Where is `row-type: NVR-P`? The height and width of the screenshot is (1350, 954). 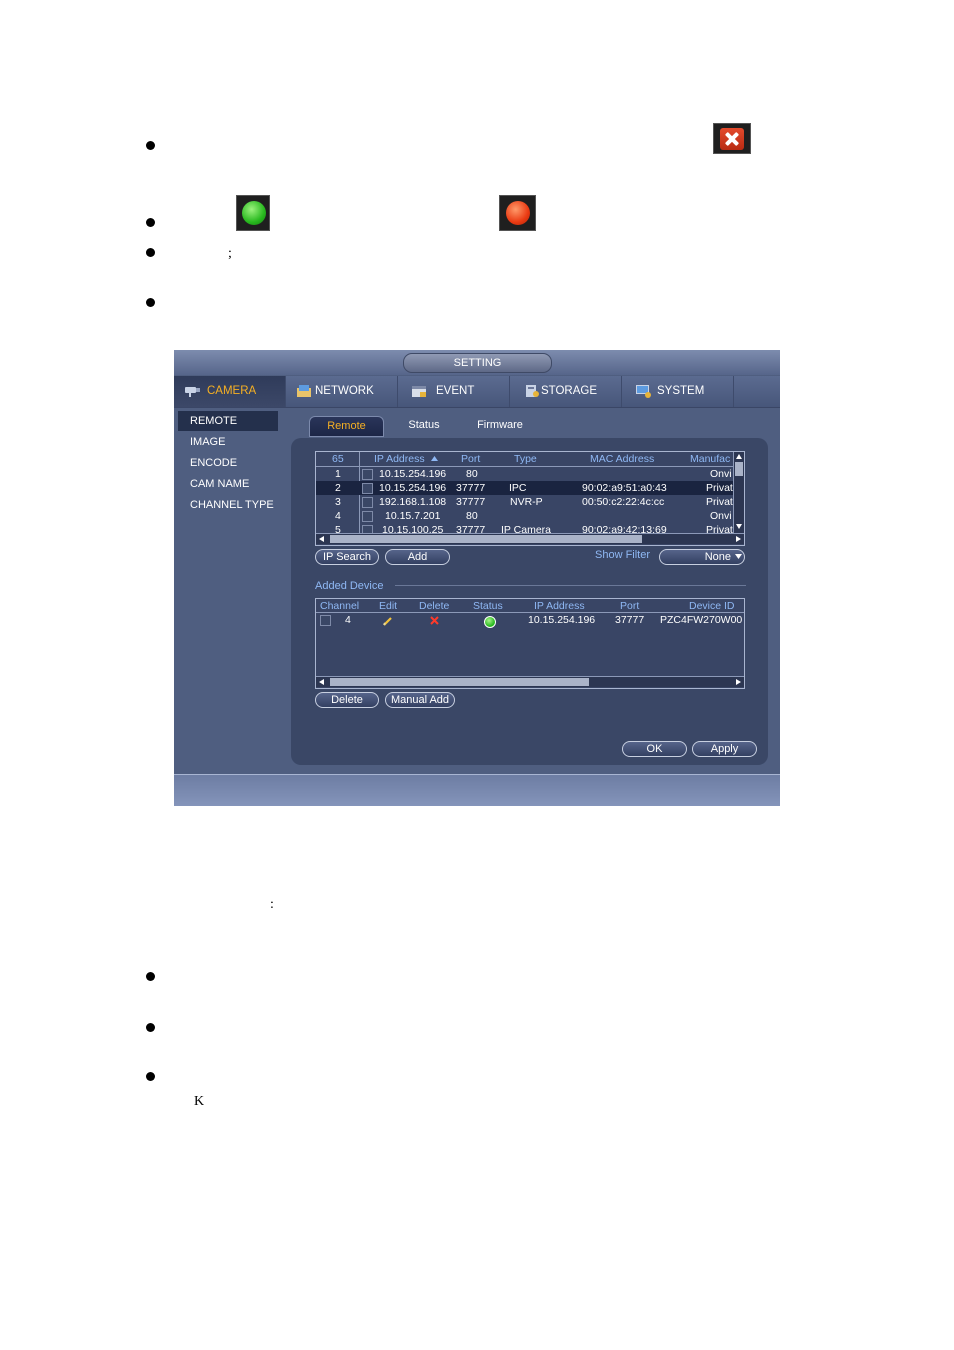 row-type: NVR-P is located at coordinates (526, 502).